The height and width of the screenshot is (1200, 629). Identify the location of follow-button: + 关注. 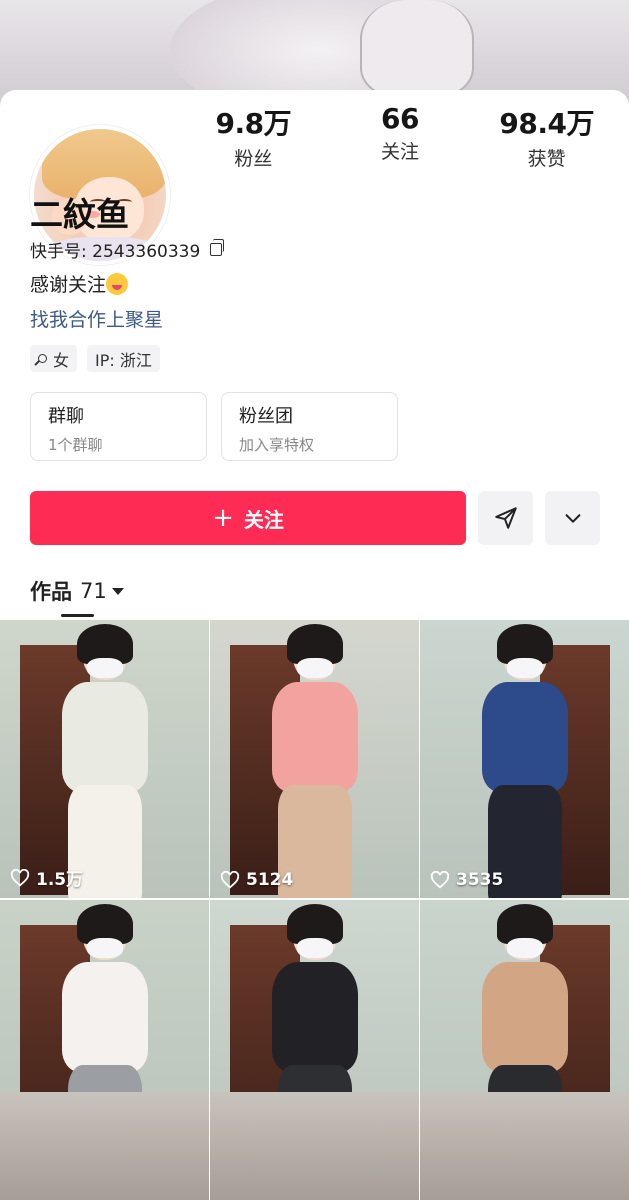
(248, 518).